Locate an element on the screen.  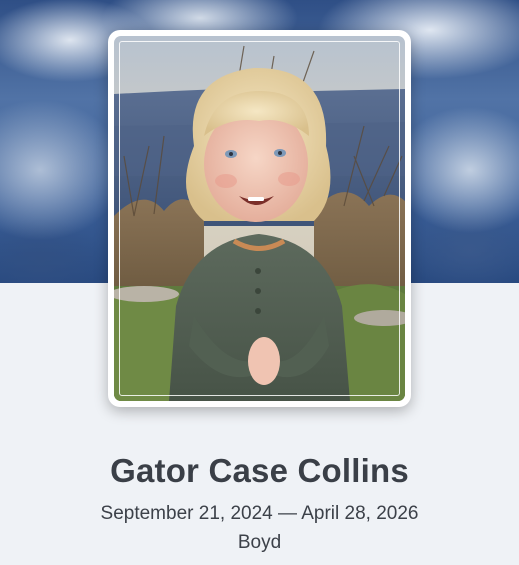
deceased-name: Gator Case Collins is located at coordinates (259, 470).